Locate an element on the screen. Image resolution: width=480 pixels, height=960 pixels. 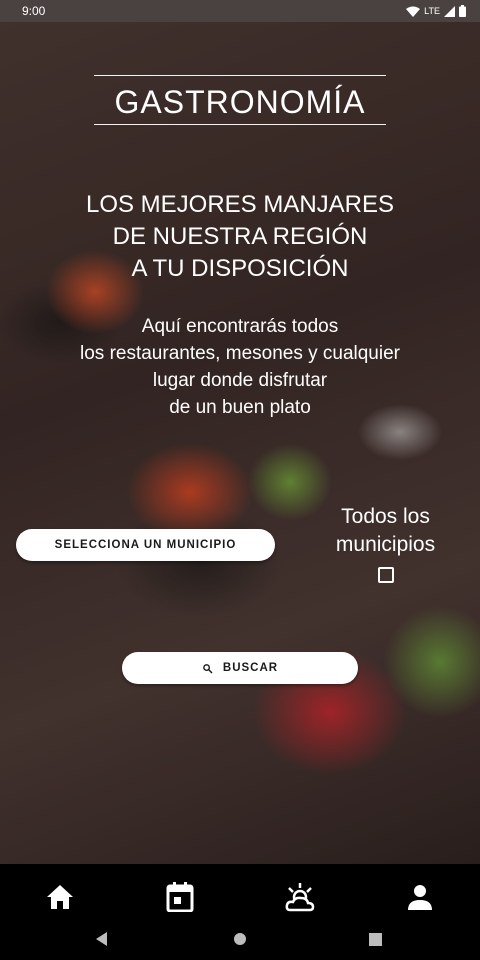
description-line: lugar donde disfrutar is located at coordinates (240, 380).